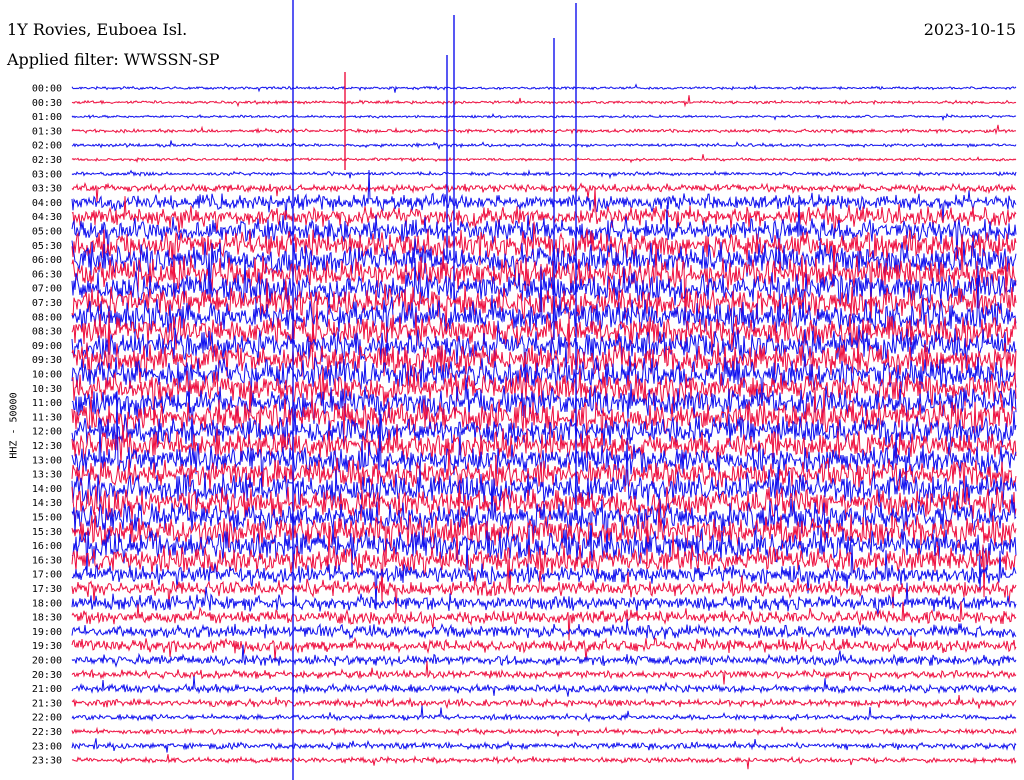 Image resolution: width=1024 pixels, height=780 pixels. Describe the element at coordinates (47, 661) in the screenshot. I see `row-time-label: 20:00` at that location.